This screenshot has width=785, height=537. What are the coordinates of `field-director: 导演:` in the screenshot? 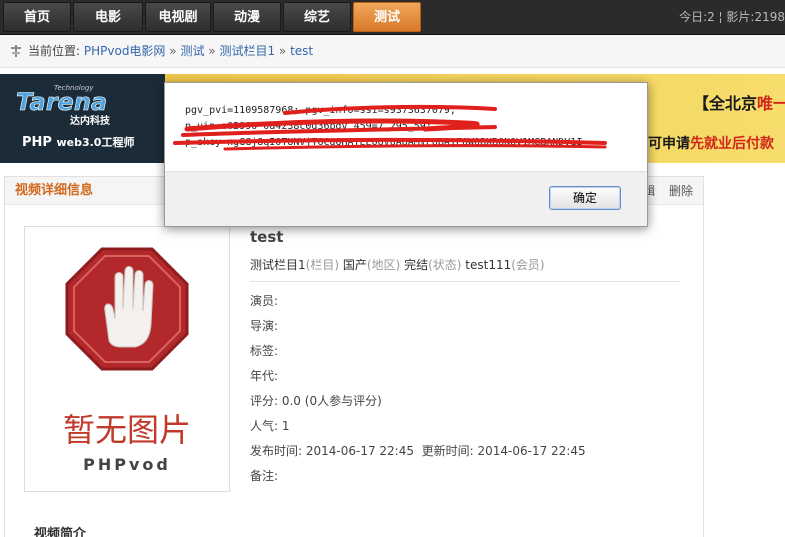 It's located at (264, 326).